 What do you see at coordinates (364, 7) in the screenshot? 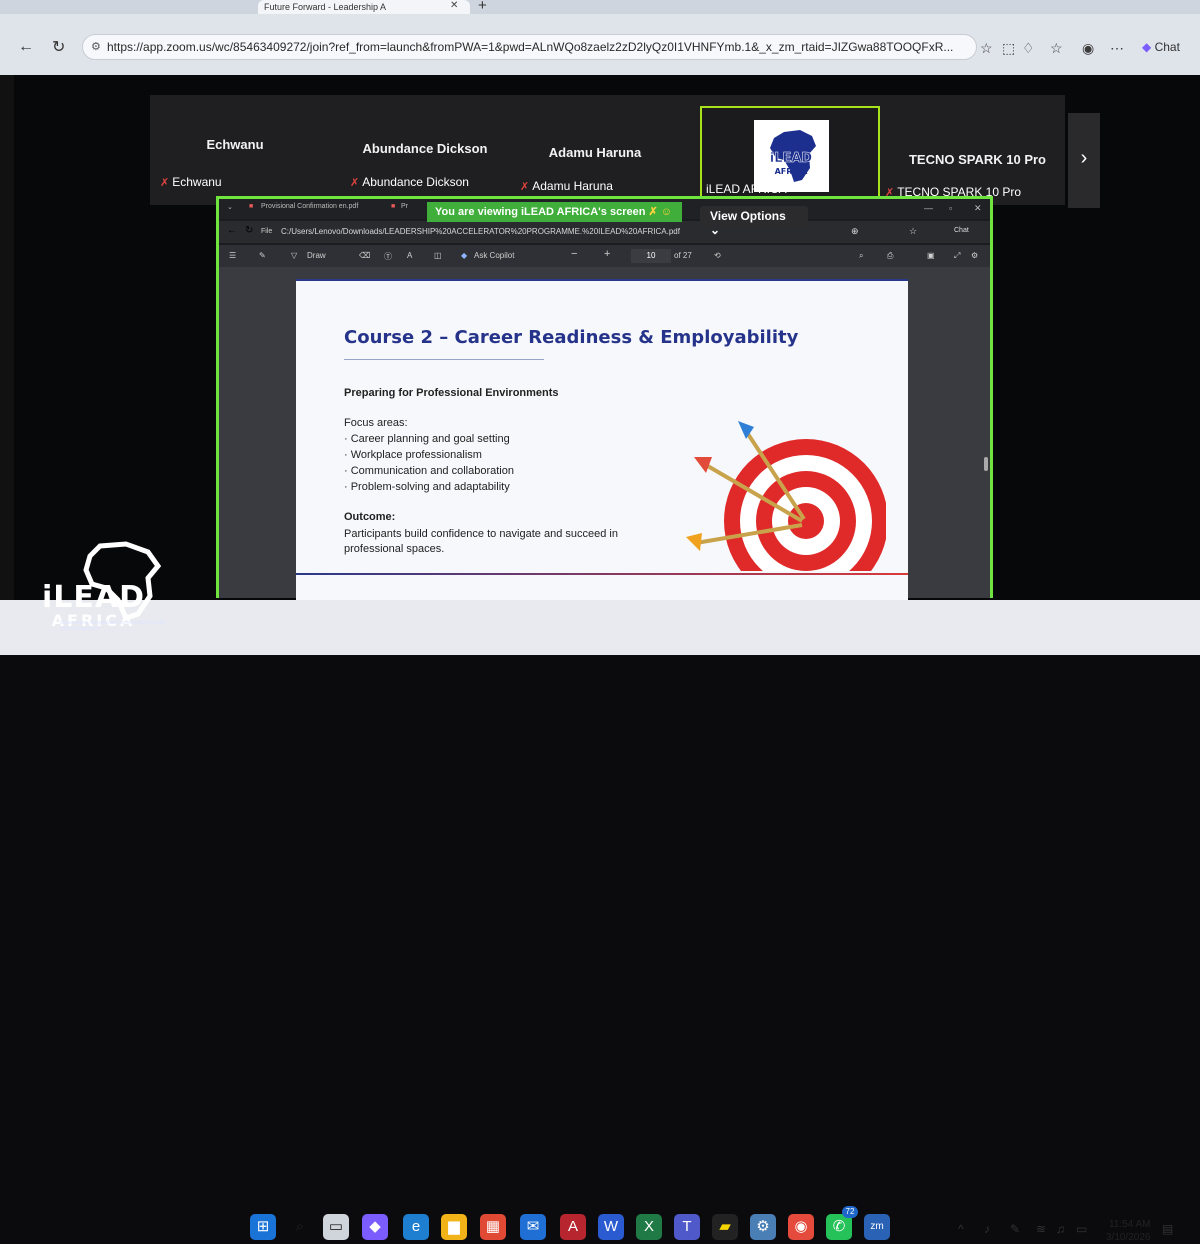
I see `tab-zoom-meeting: Future Forward - Leadership A` at bounding box center [364, 7].